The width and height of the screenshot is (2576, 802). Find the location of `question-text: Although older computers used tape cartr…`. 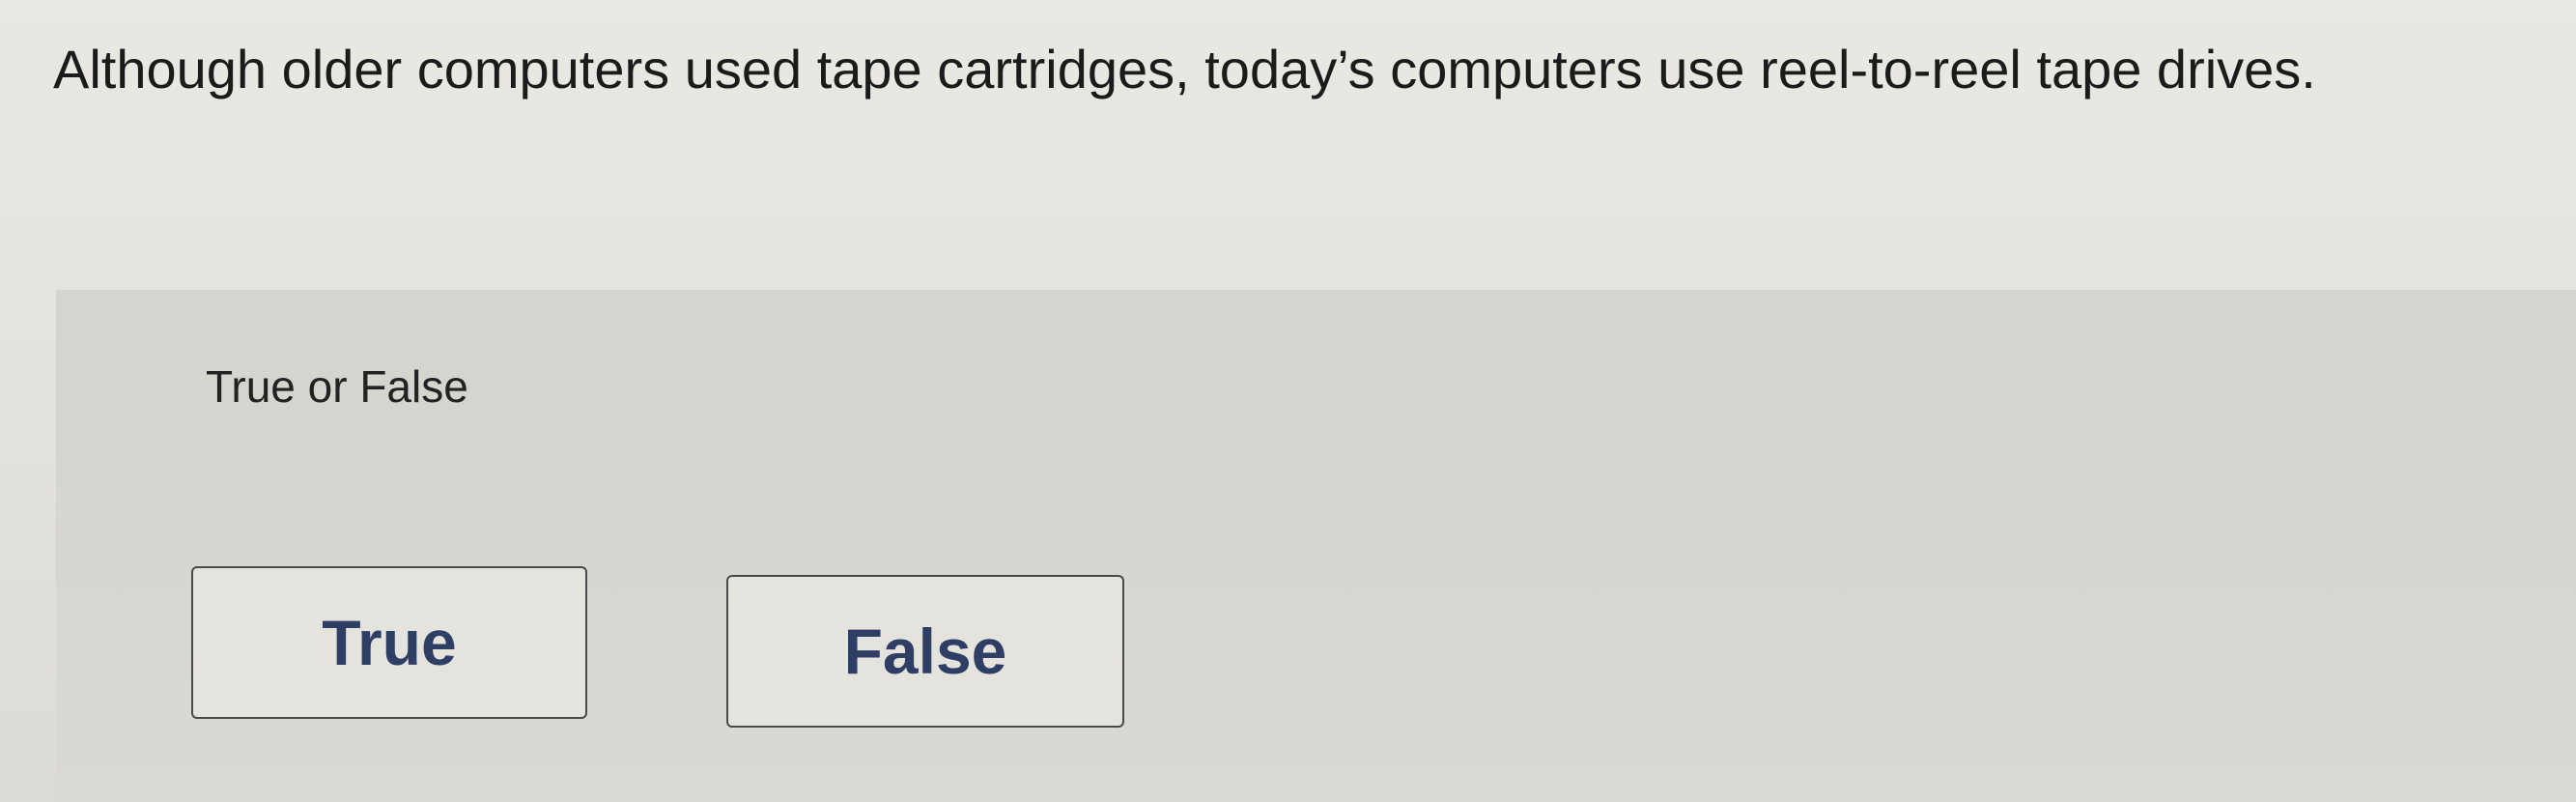

question-text: Although older computers used tape cartr… is located at coordinates (1184, 69).